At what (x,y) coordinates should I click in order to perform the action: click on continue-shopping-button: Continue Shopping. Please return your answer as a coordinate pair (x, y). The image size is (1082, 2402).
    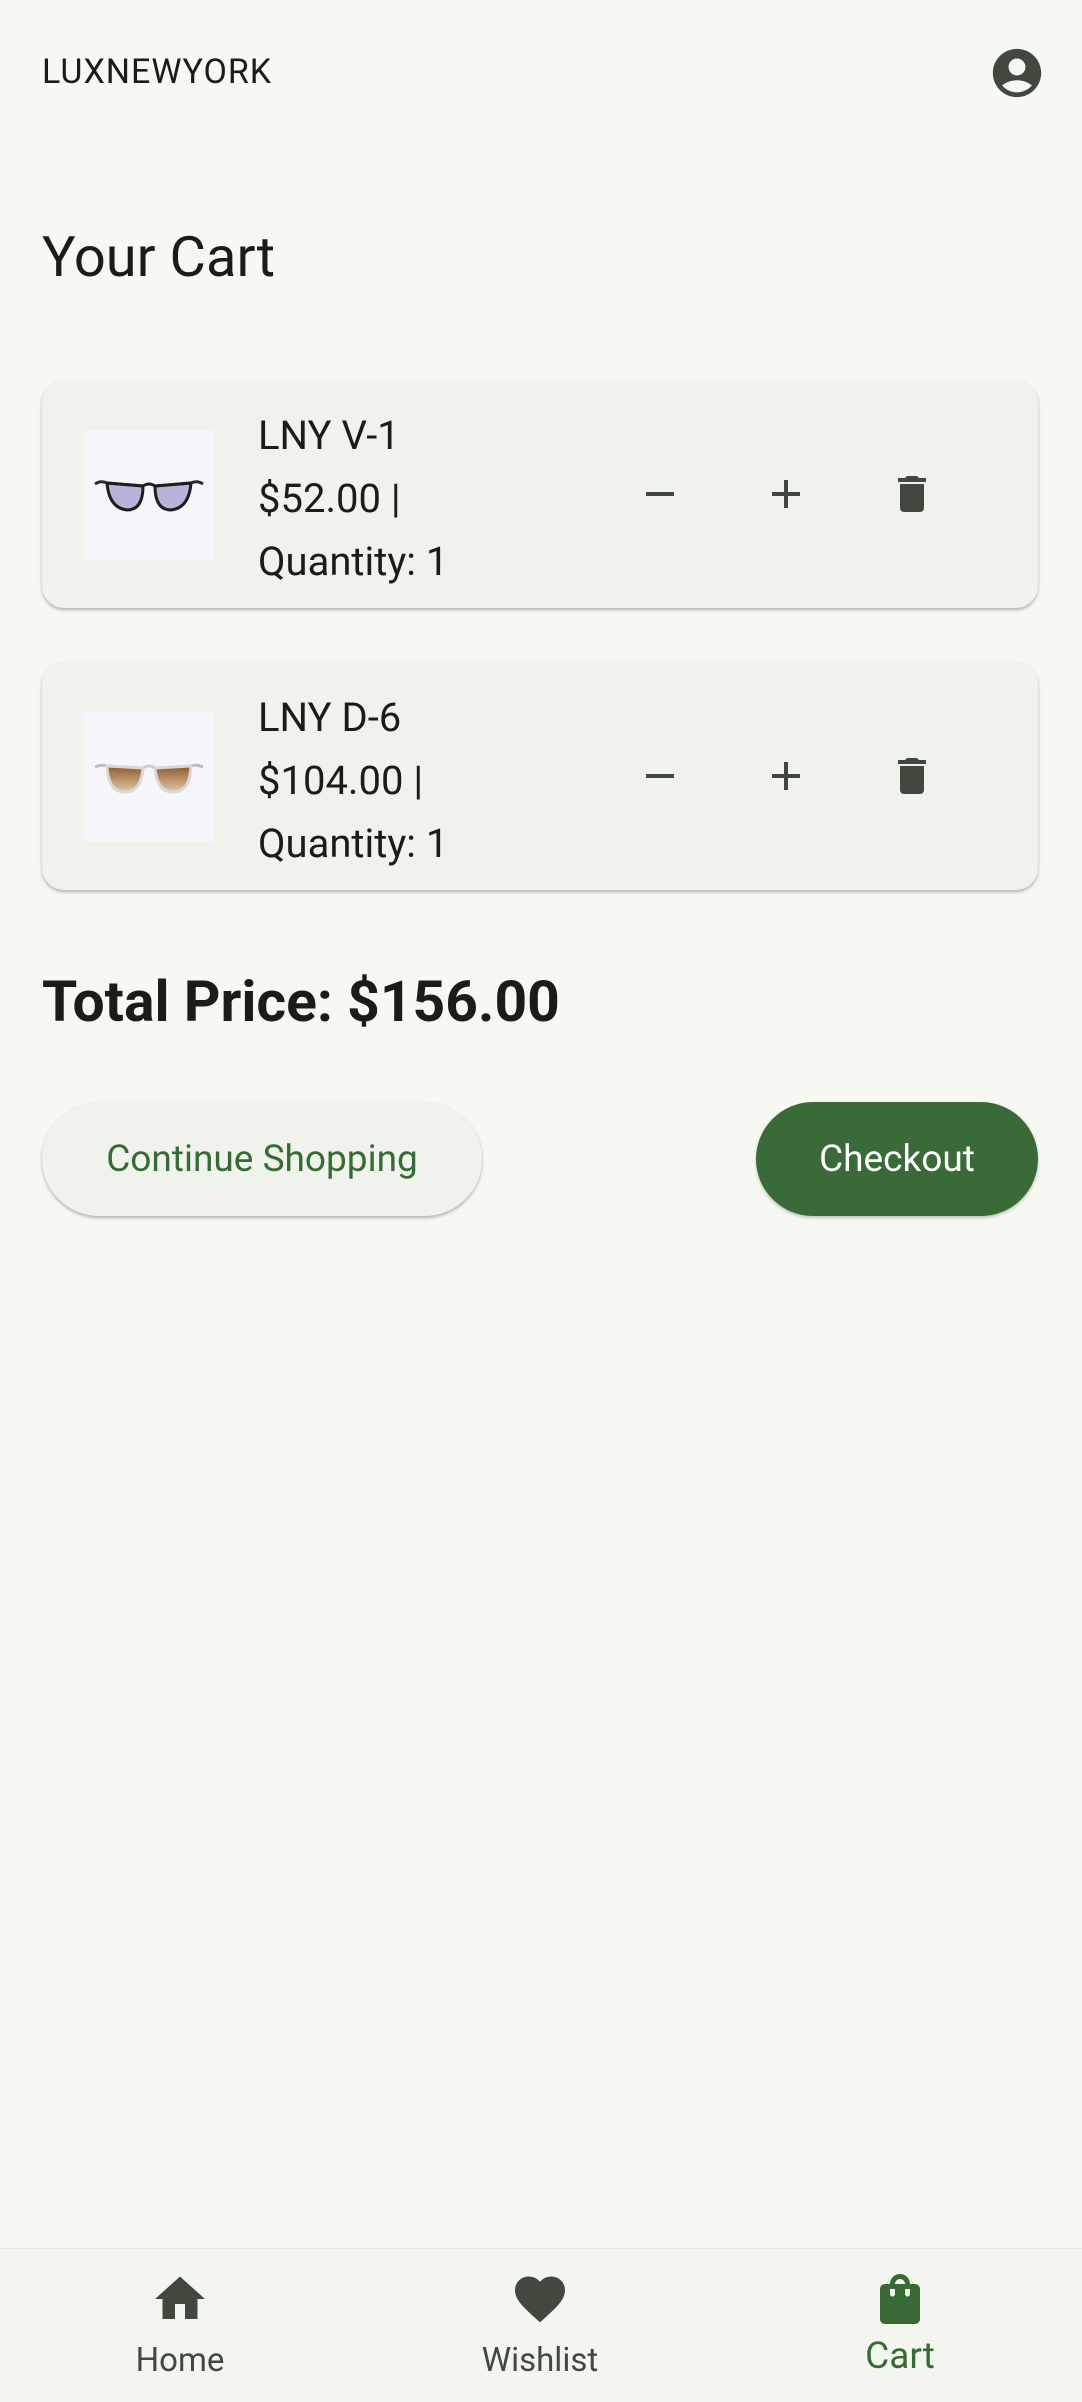
    Looking at the image, I should click on (262, 1159).